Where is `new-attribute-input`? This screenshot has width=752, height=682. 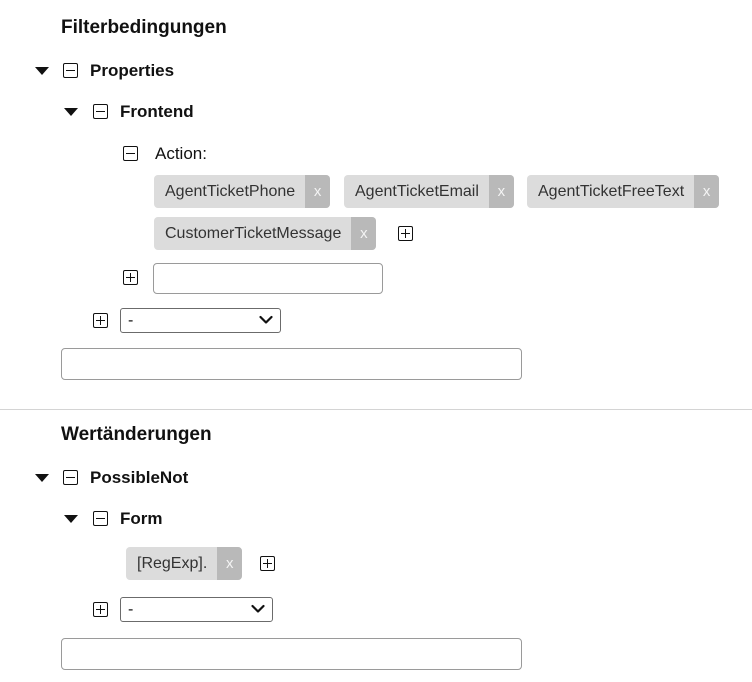
new-attribute-input is located at coordinates (268, 278).